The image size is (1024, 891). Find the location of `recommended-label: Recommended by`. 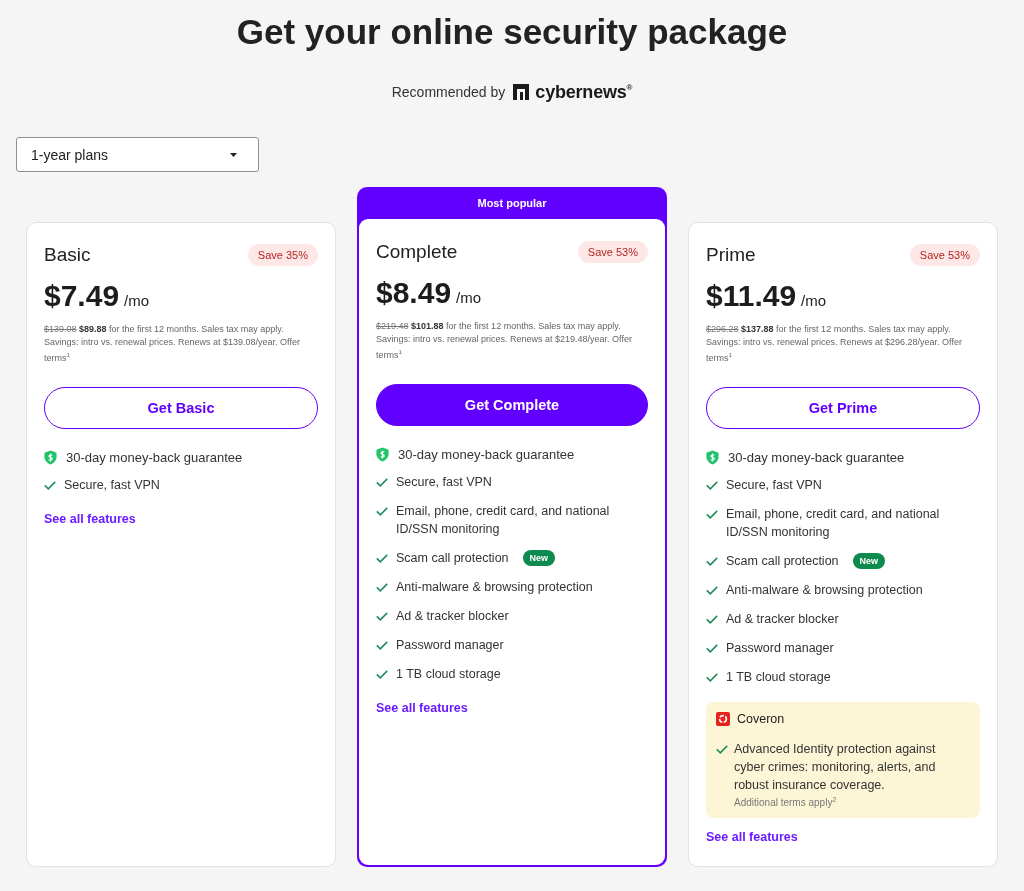

recommended-label: Recommended by is located at coordinates (448, 92).